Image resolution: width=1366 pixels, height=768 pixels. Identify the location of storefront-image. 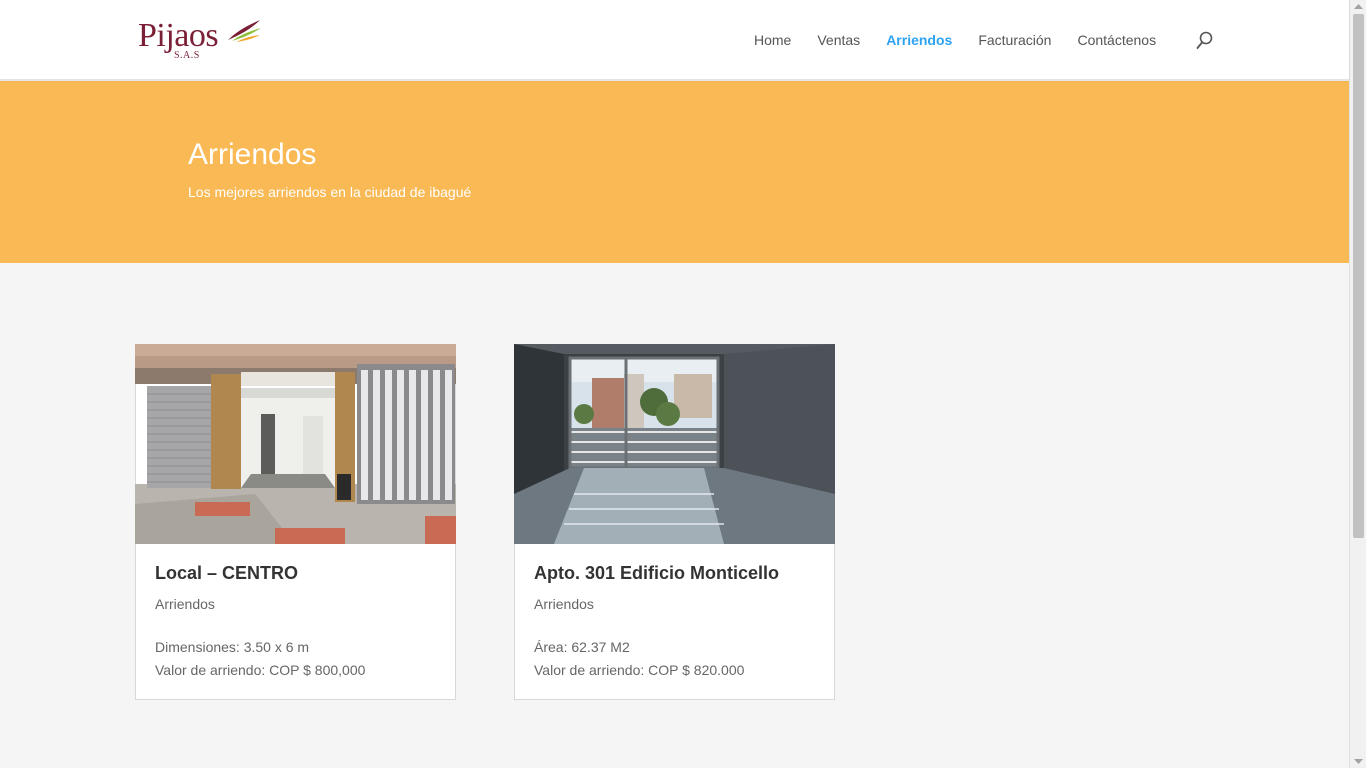
(295, 444).